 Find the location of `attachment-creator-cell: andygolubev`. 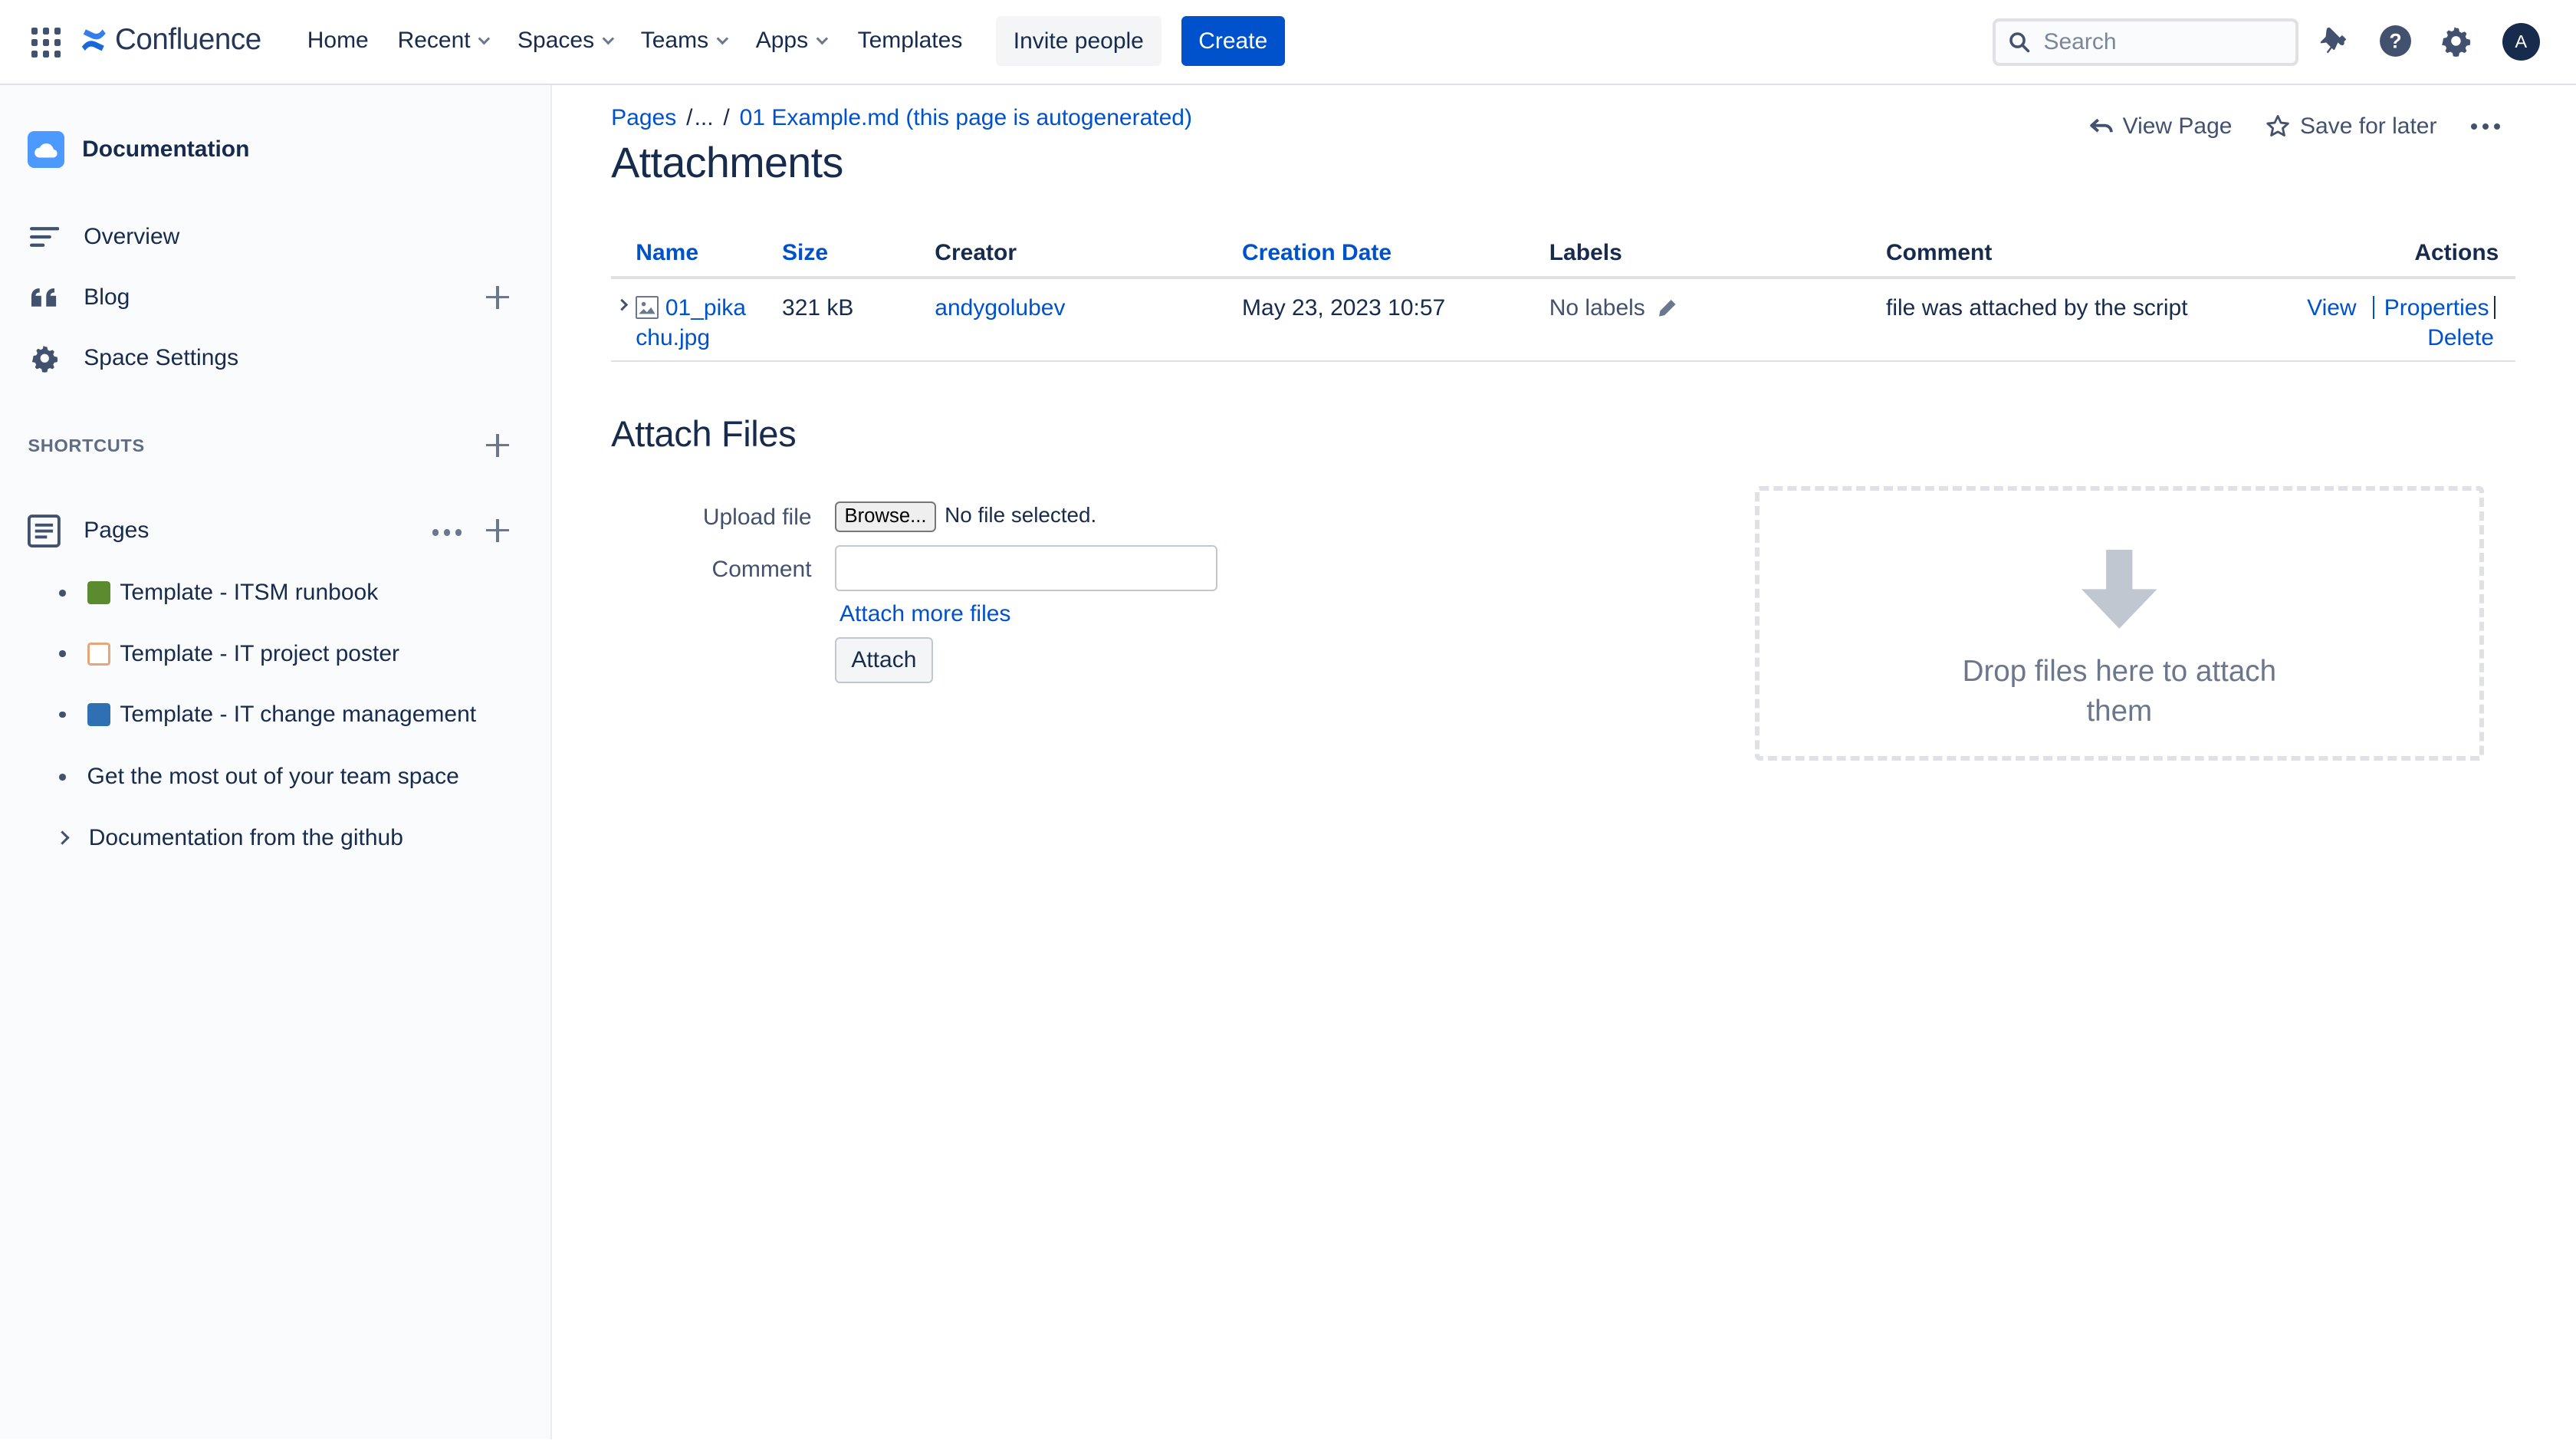

attachment-creator-cell: andygolubev is located at coordinates (1089, 320).